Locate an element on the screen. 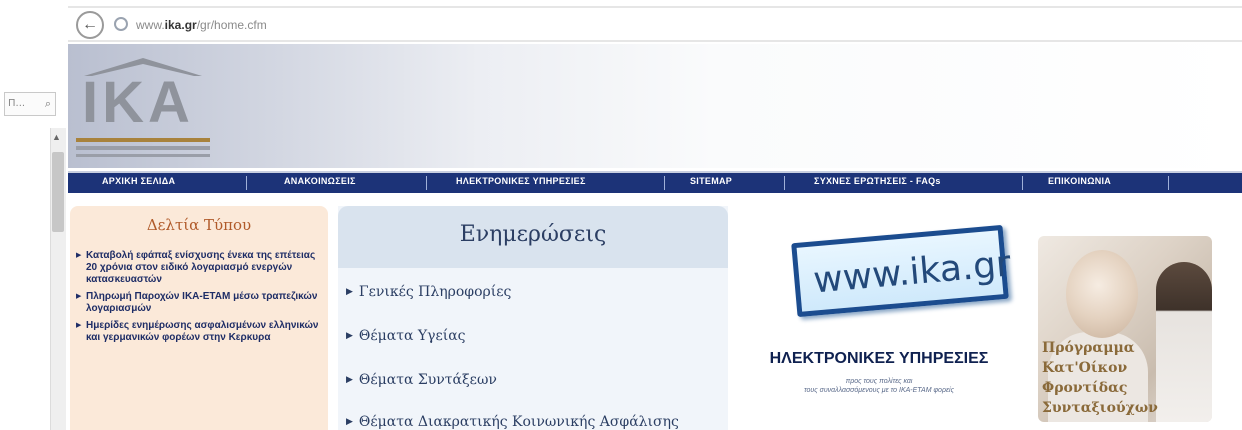 This screenshot has width=1242, height=430. www-sign-text: www.ika.gr is located at coordinates (912, 272).